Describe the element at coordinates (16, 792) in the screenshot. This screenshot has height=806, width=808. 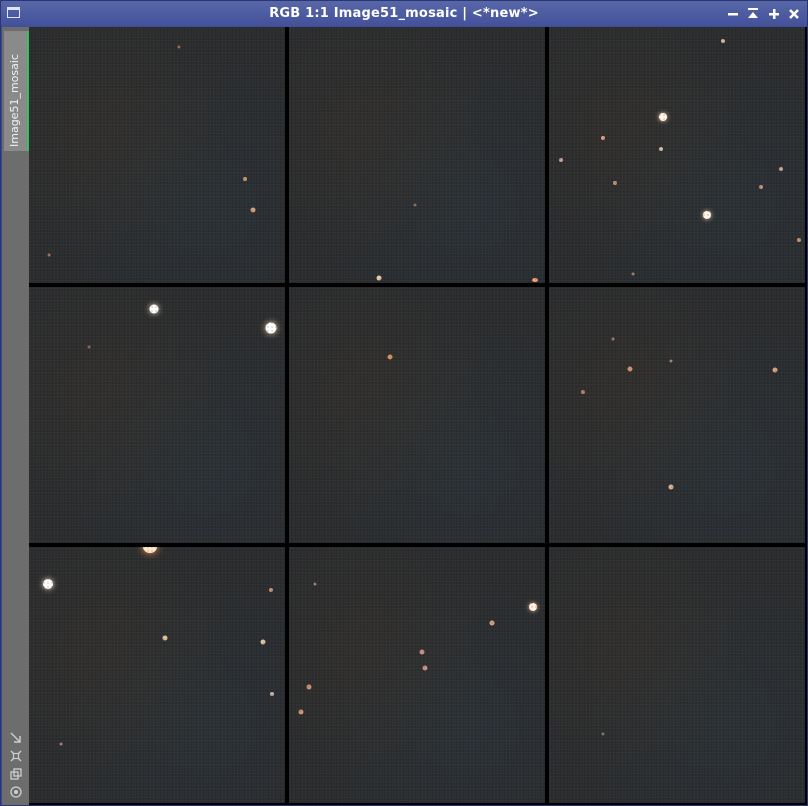
I see `mask-icon` at that location.